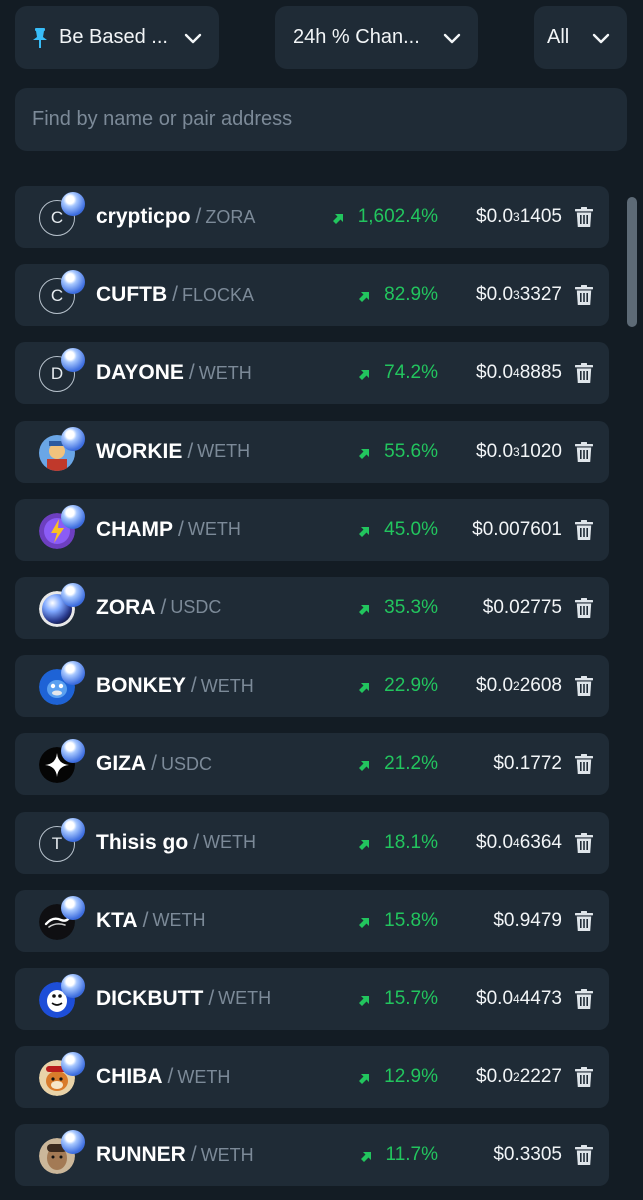 Image resolution: width=643 pixels, height=1200 pixels. Describe the element at coordinates (411, 1077) in the screenshot. I see `token-change: 12.9%` at that location.